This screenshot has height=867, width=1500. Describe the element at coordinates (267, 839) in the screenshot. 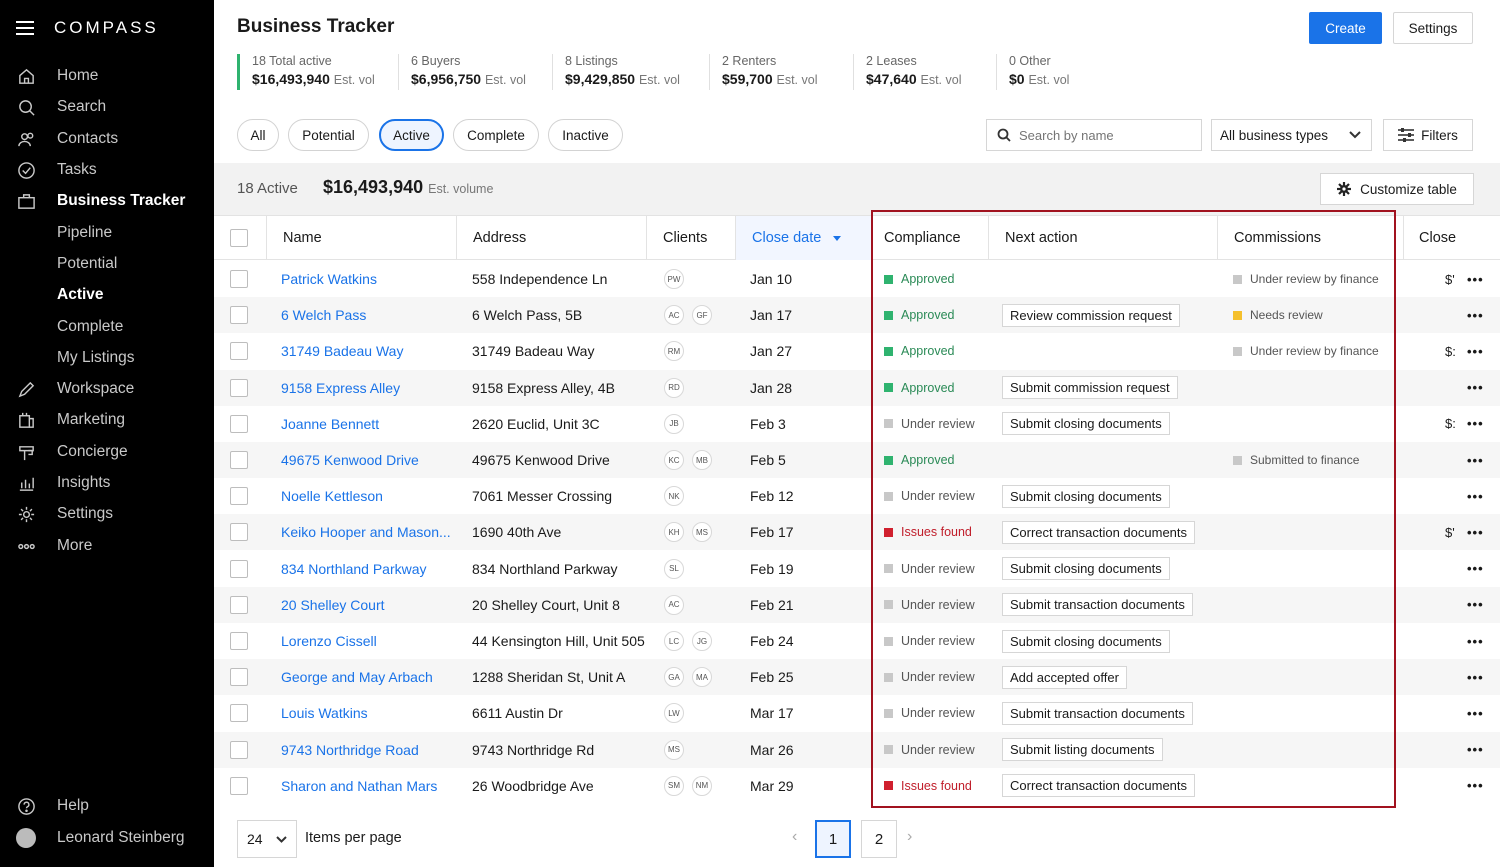

I see `items-per-page-select: 24` at that location.